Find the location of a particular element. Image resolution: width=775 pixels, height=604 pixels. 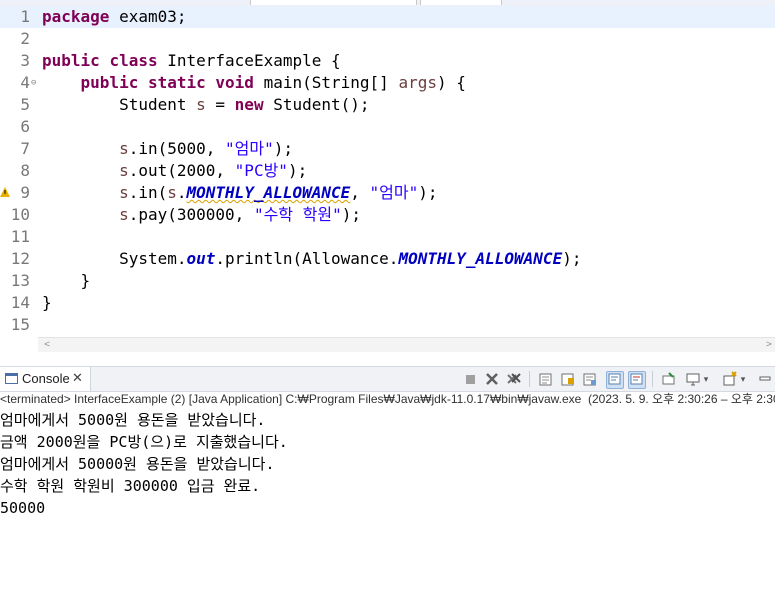

line-number: 3 is located at coordinates (25, 60).